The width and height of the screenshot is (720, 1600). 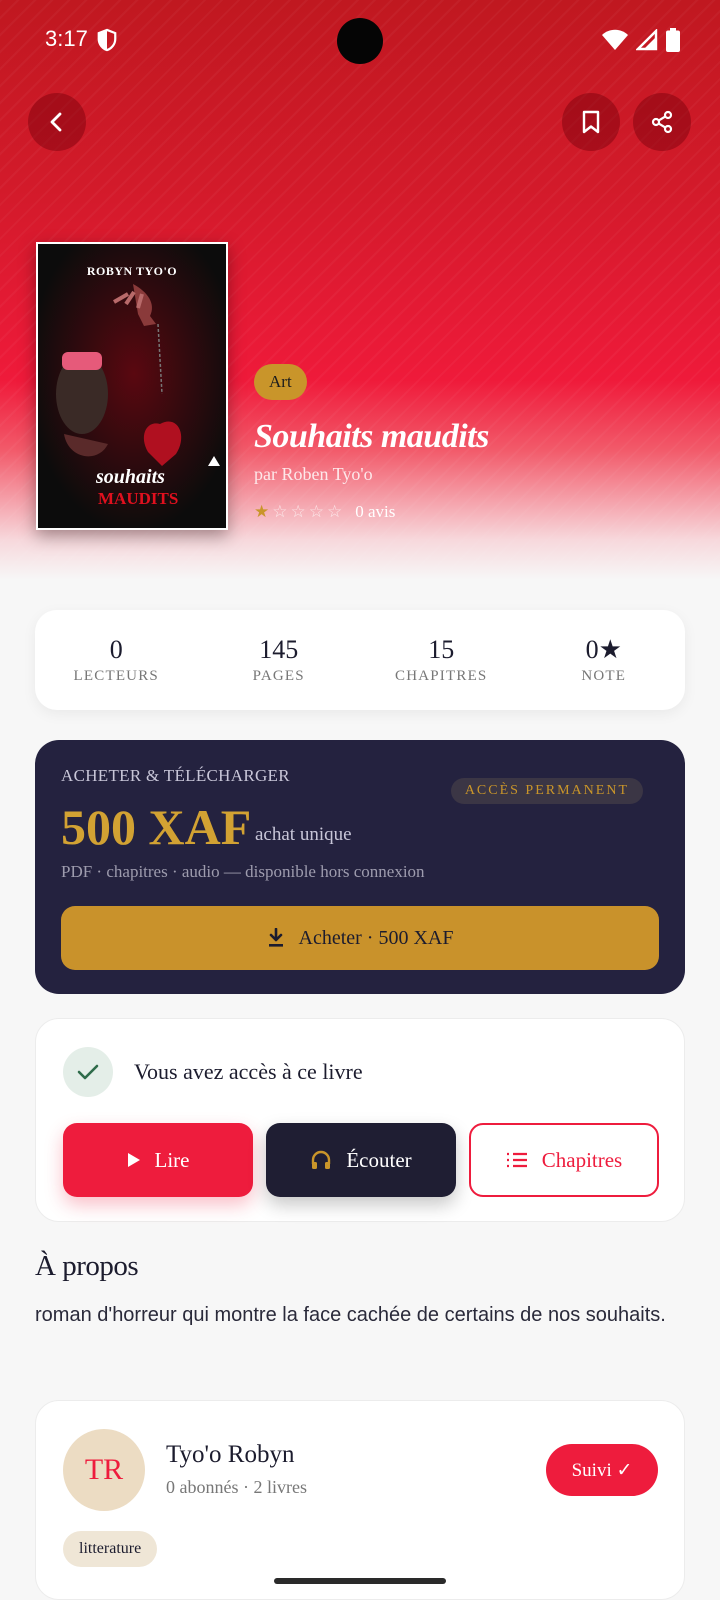 I want to click on cover-author: ROBYN TYO'O, so click(x=132, y=271).